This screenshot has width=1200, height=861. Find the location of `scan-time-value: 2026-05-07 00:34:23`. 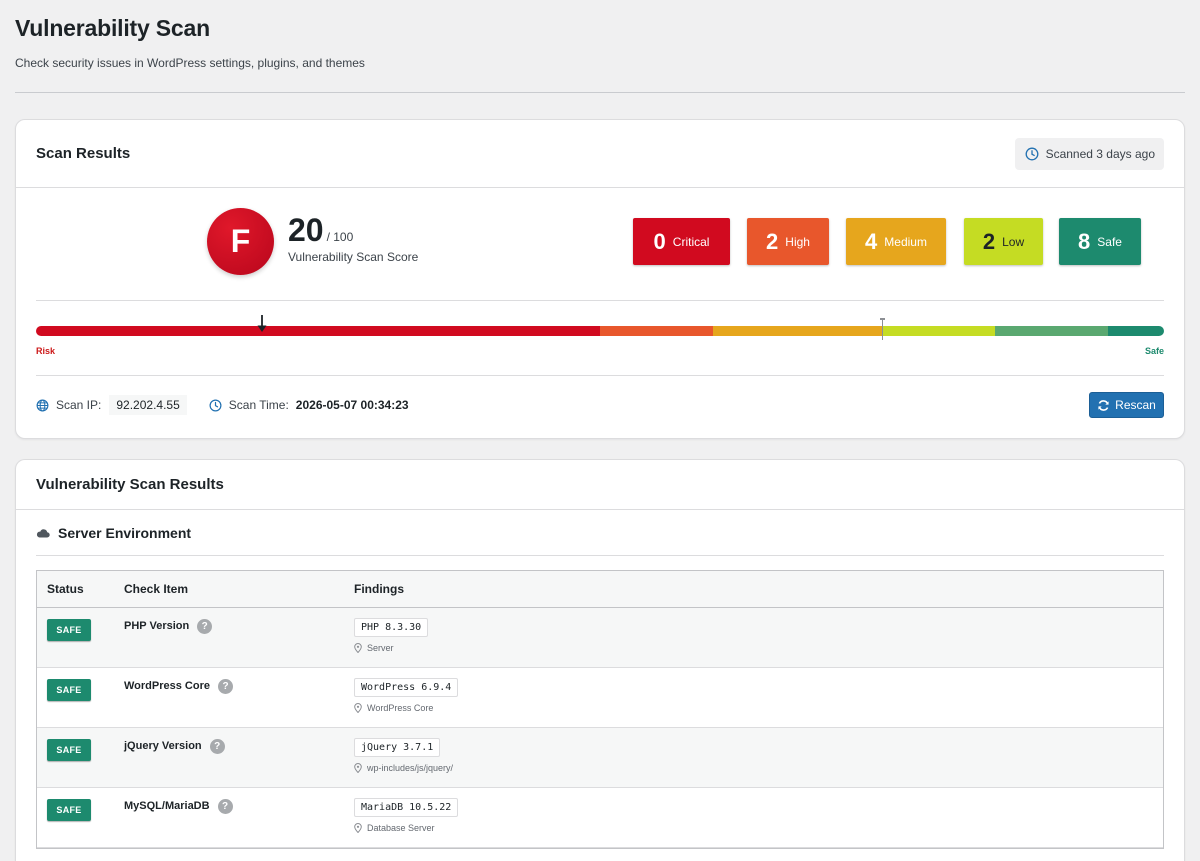

scan-time-value: 2026-05-07 00:34:23 is located at coordinates (352, 405).